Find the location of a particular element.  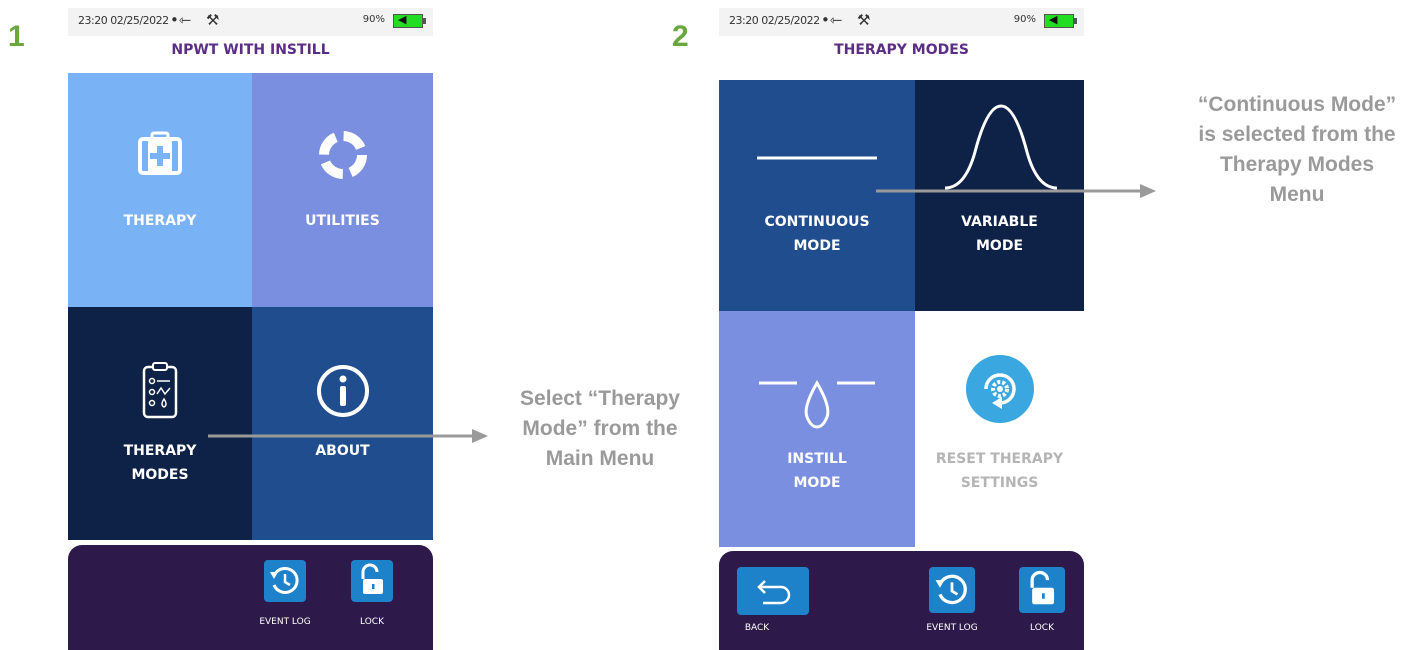

bottom-bar: BACK EVENT LOG LOCK is located at coordinates (901, 600).